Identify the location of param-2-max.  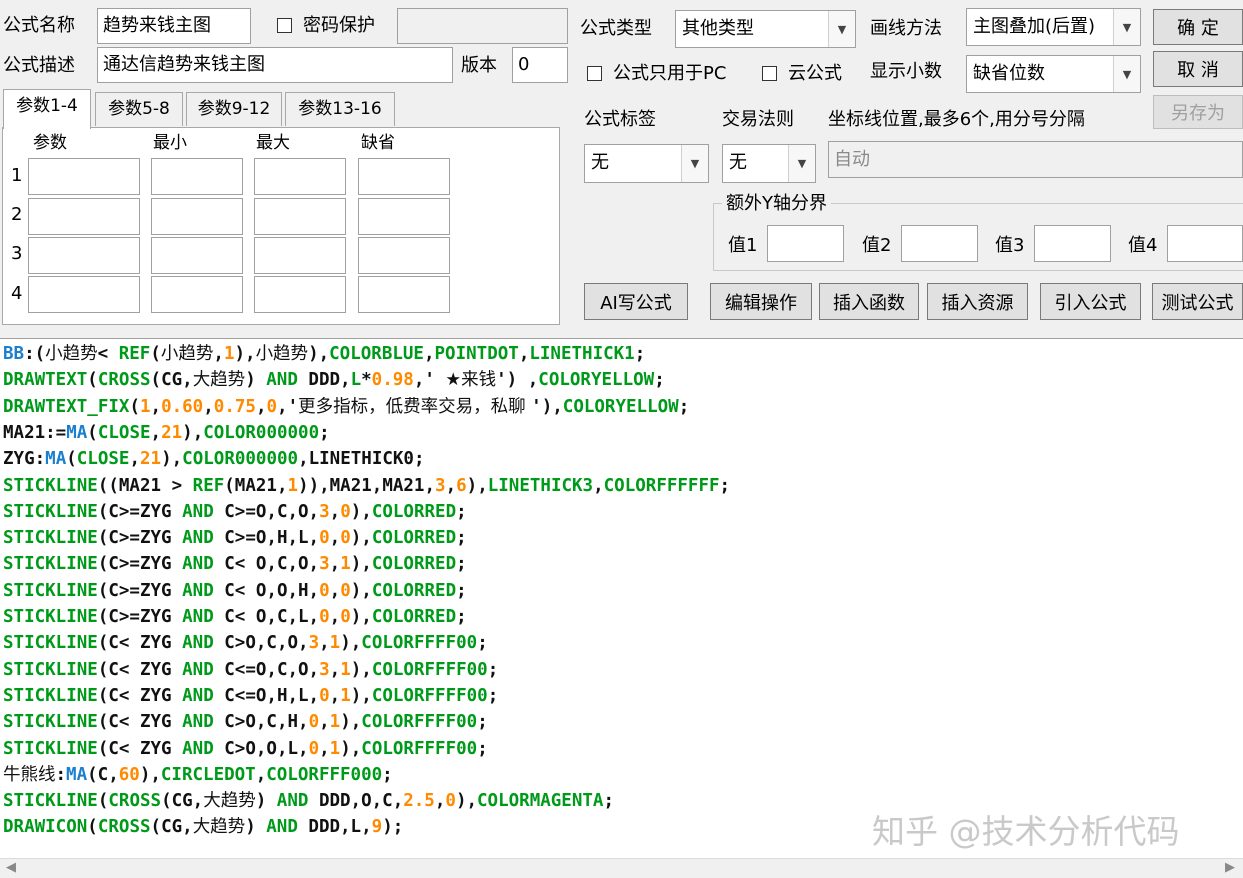
(300, 216).